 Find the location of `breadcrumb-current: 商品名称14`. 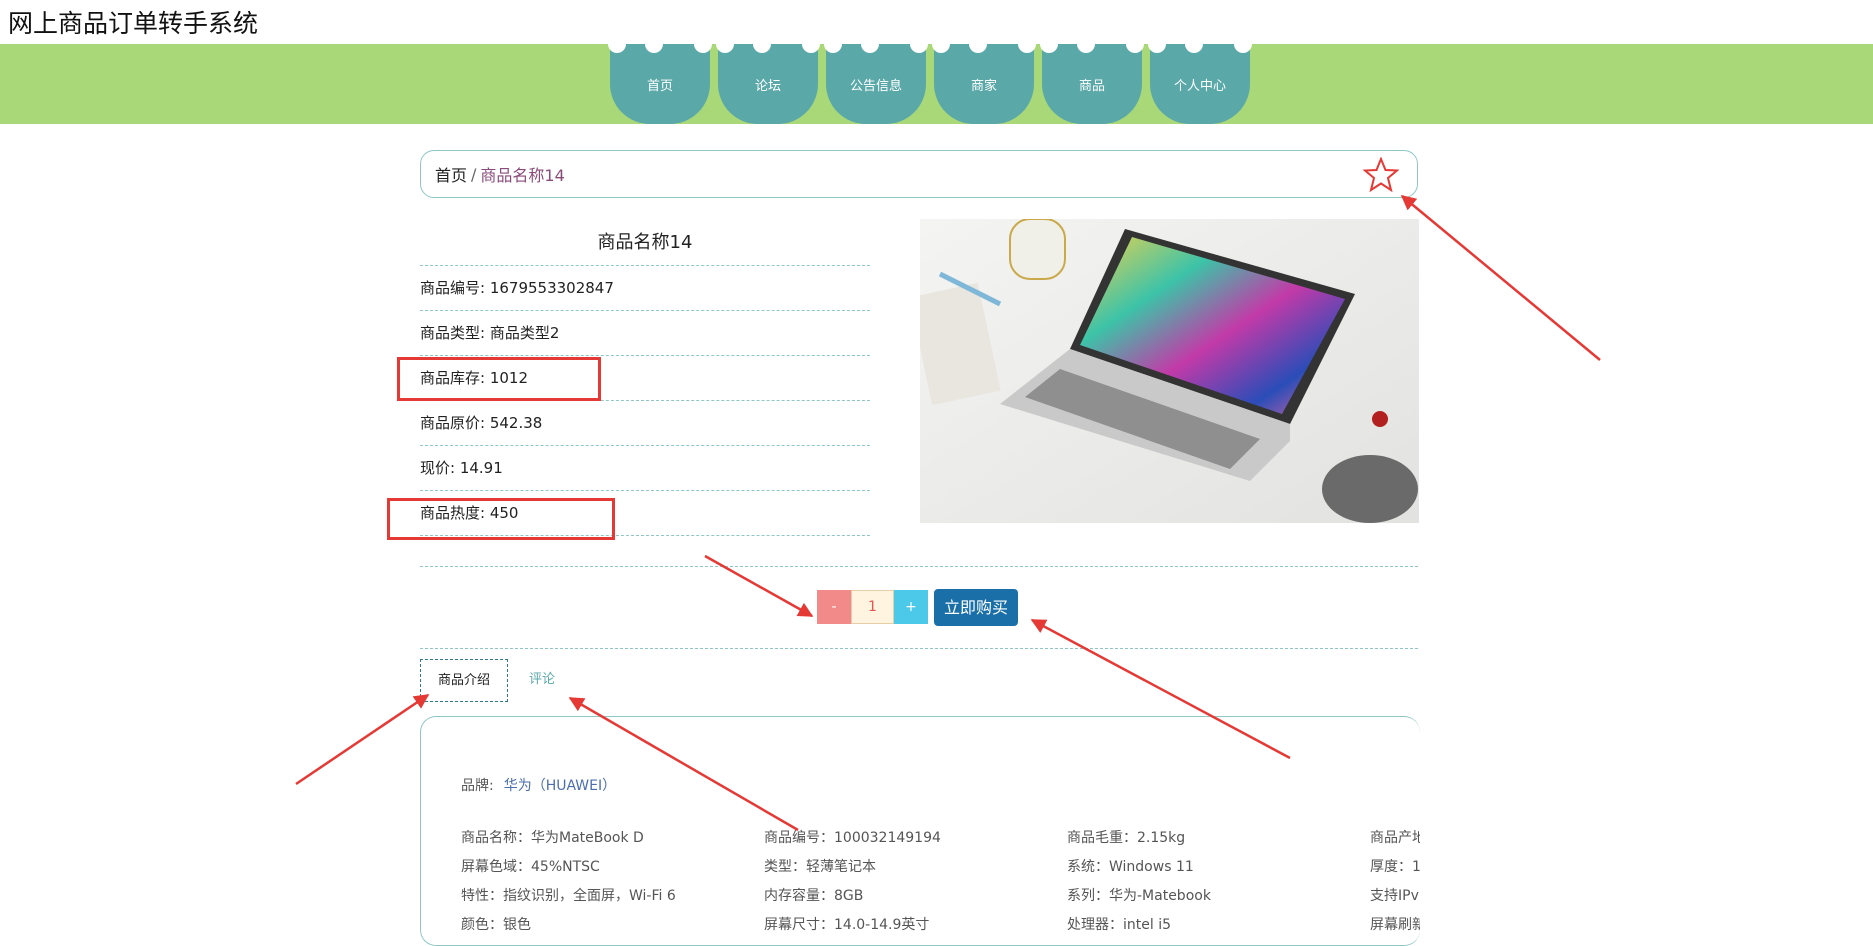

breadcrumb-current: 商品名称14 is located at coordinates (522, 175).